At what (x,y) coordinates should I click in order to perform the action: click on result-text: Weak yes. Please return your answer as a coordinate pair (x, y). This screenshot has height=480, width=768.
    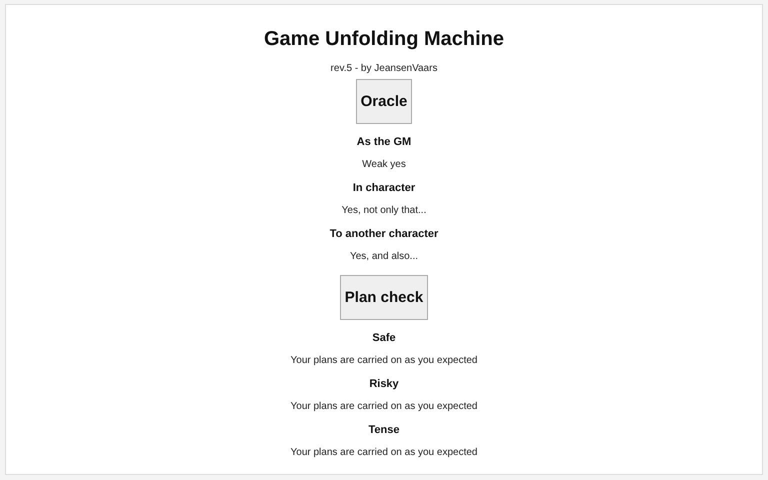
    Looking at the image, I should click on (384, 165).